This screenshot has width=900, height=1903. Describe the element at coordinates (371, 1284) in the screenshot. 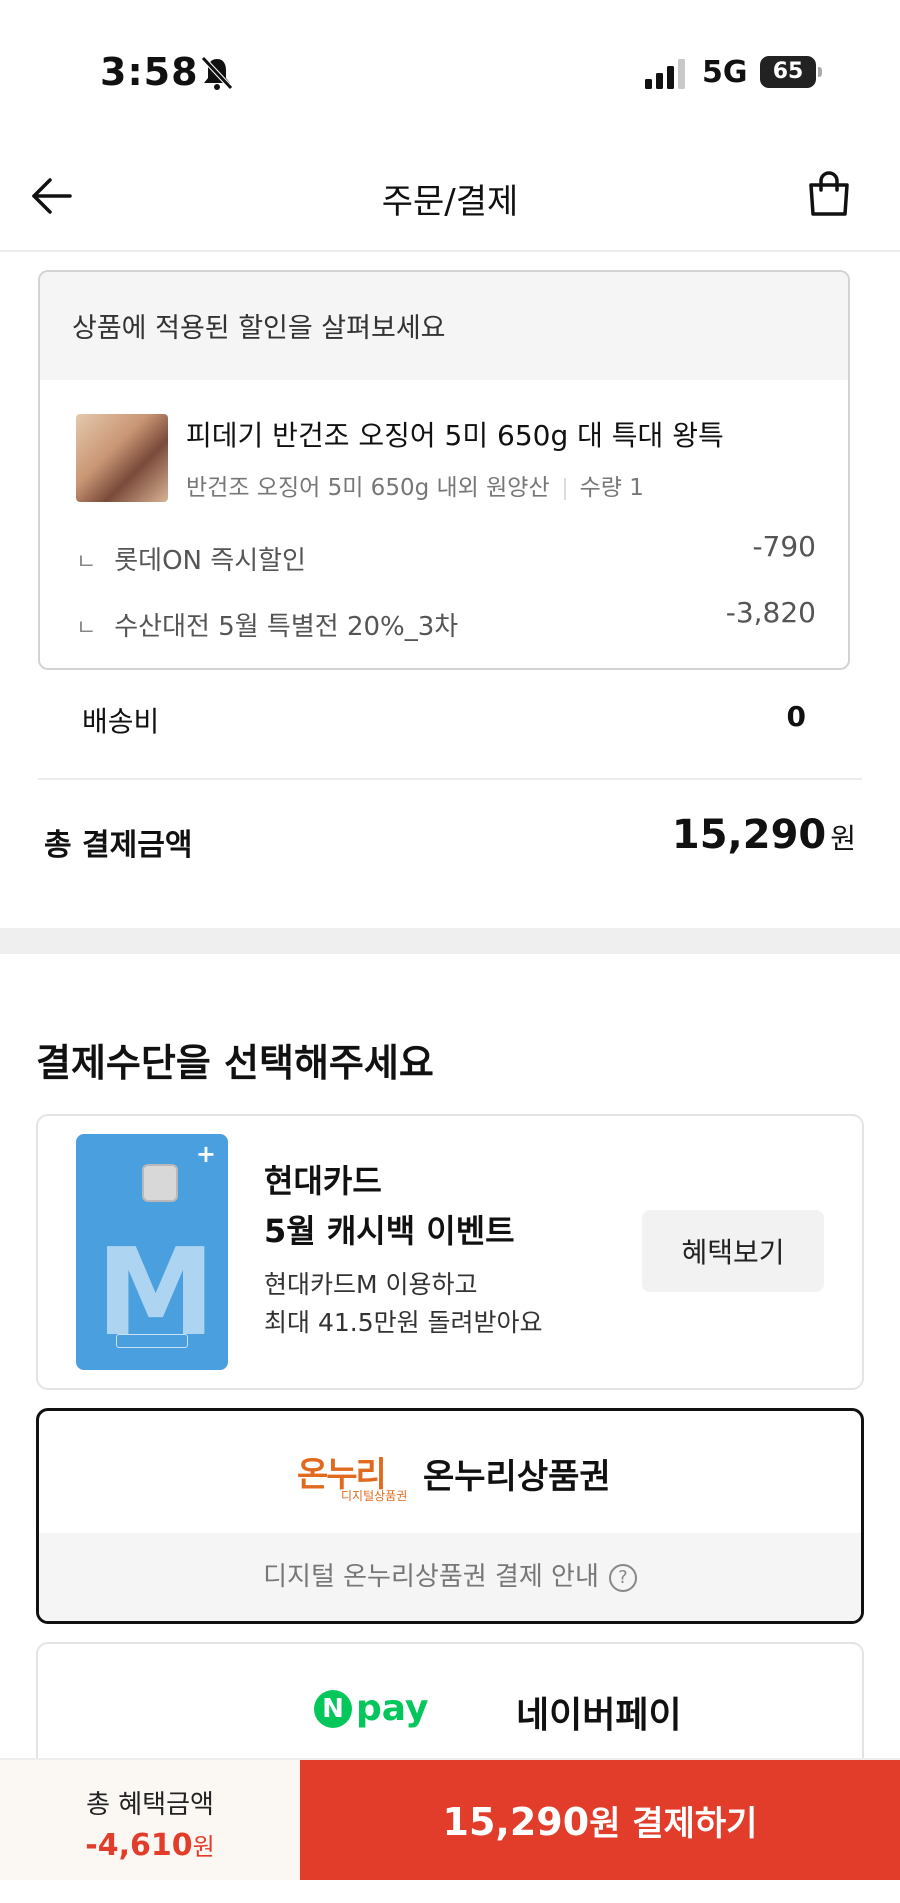

I see `promo-desc-line1: 현대카드M 이용하고` at that location.